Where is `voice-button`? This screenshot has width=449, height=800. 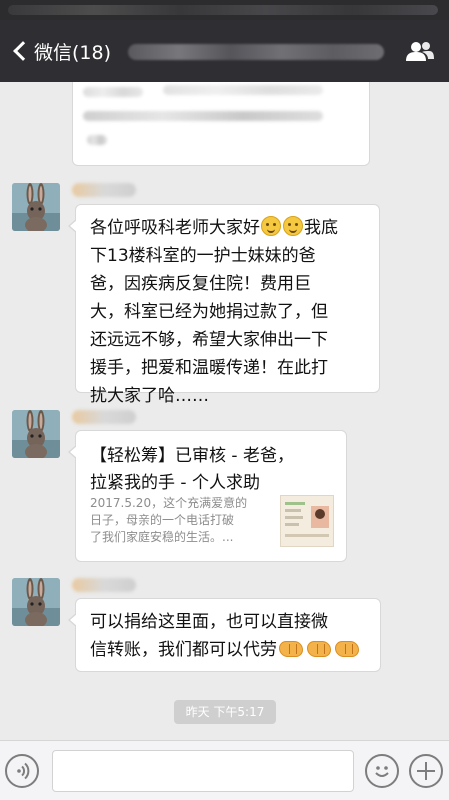
voice-button is located at coordinates (22, 771).